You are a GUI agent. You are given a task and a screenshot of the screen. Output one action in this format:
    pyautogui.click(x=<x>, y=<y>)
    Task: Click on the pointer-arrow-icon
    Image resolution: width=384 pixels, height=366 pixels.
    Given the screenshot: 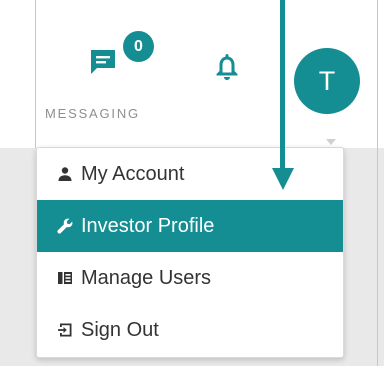 What is the action you would take?
    pyautogui.click(x=283, y=179)
    